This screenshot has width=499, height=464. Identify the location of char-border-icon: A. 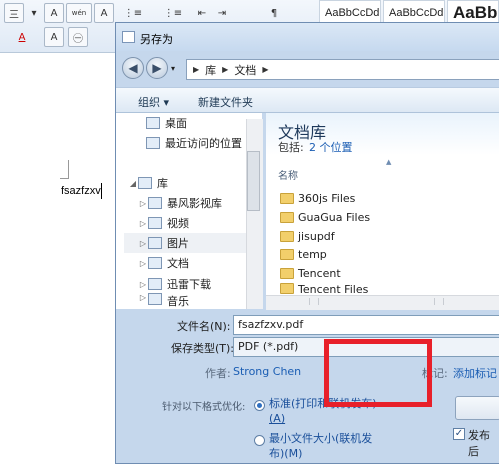
(104, 13).